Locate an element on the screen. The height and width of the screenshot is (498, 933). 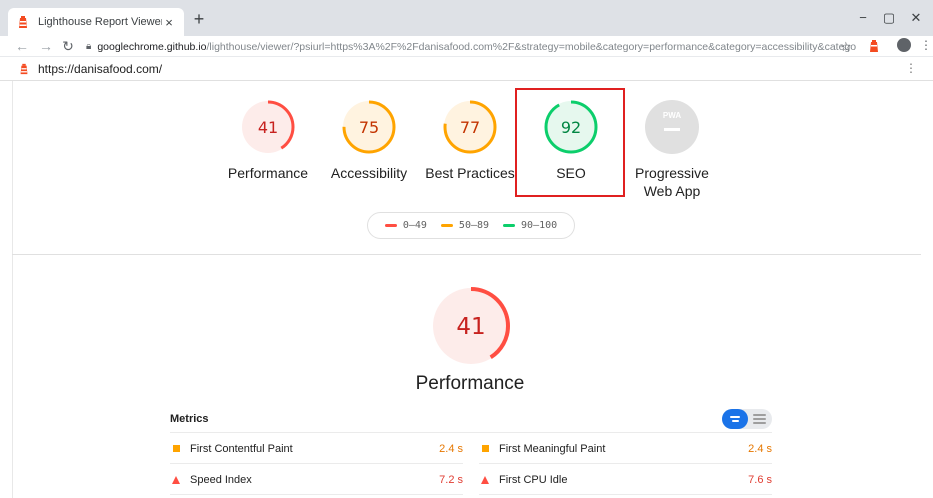
legend-item-fail: 0–49 is located at coordinates (405, 225).